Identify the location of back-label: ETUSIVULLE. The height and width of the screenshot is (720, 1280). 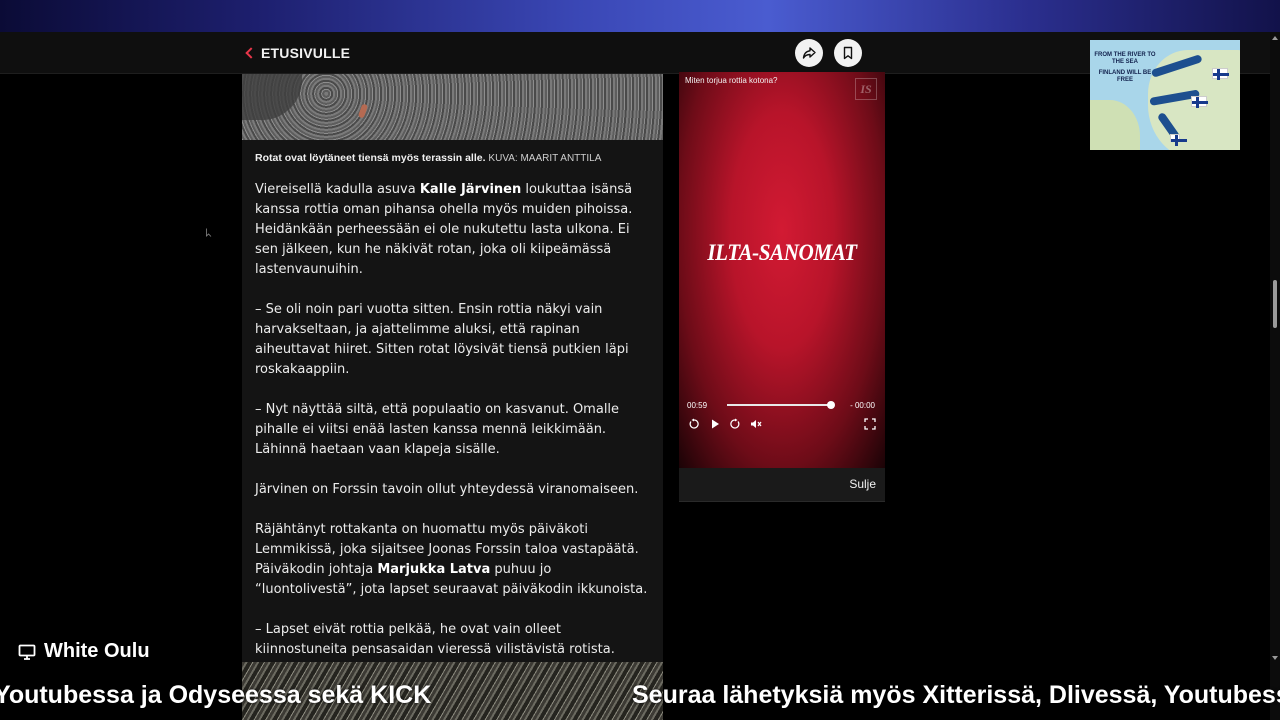
(306, 53).